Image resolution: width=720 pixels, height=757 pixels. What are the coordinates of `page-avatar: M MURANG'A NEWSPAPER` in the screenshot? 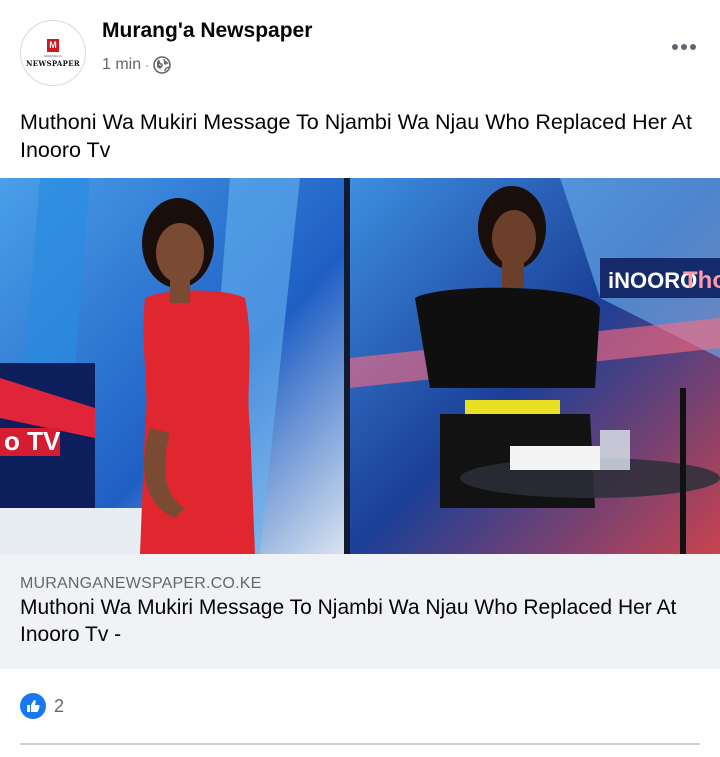 It's located at (53, 53).